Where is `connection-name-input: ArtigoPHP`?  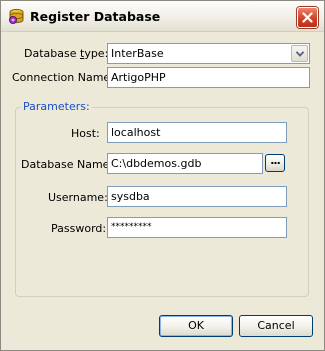 connection-name-input: ArtigoPHP is located at coordinates (208, 77).